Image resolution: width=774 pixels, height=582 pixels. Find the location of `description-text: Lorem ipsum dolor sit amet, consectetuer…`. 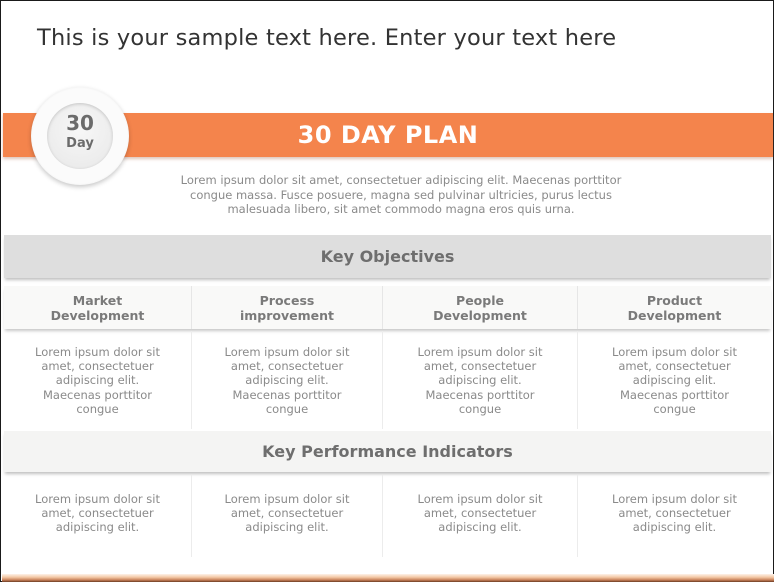

description-text: Lorem ipsum dolor sit amet, consectetuer… is located at coordinates (401, 195).